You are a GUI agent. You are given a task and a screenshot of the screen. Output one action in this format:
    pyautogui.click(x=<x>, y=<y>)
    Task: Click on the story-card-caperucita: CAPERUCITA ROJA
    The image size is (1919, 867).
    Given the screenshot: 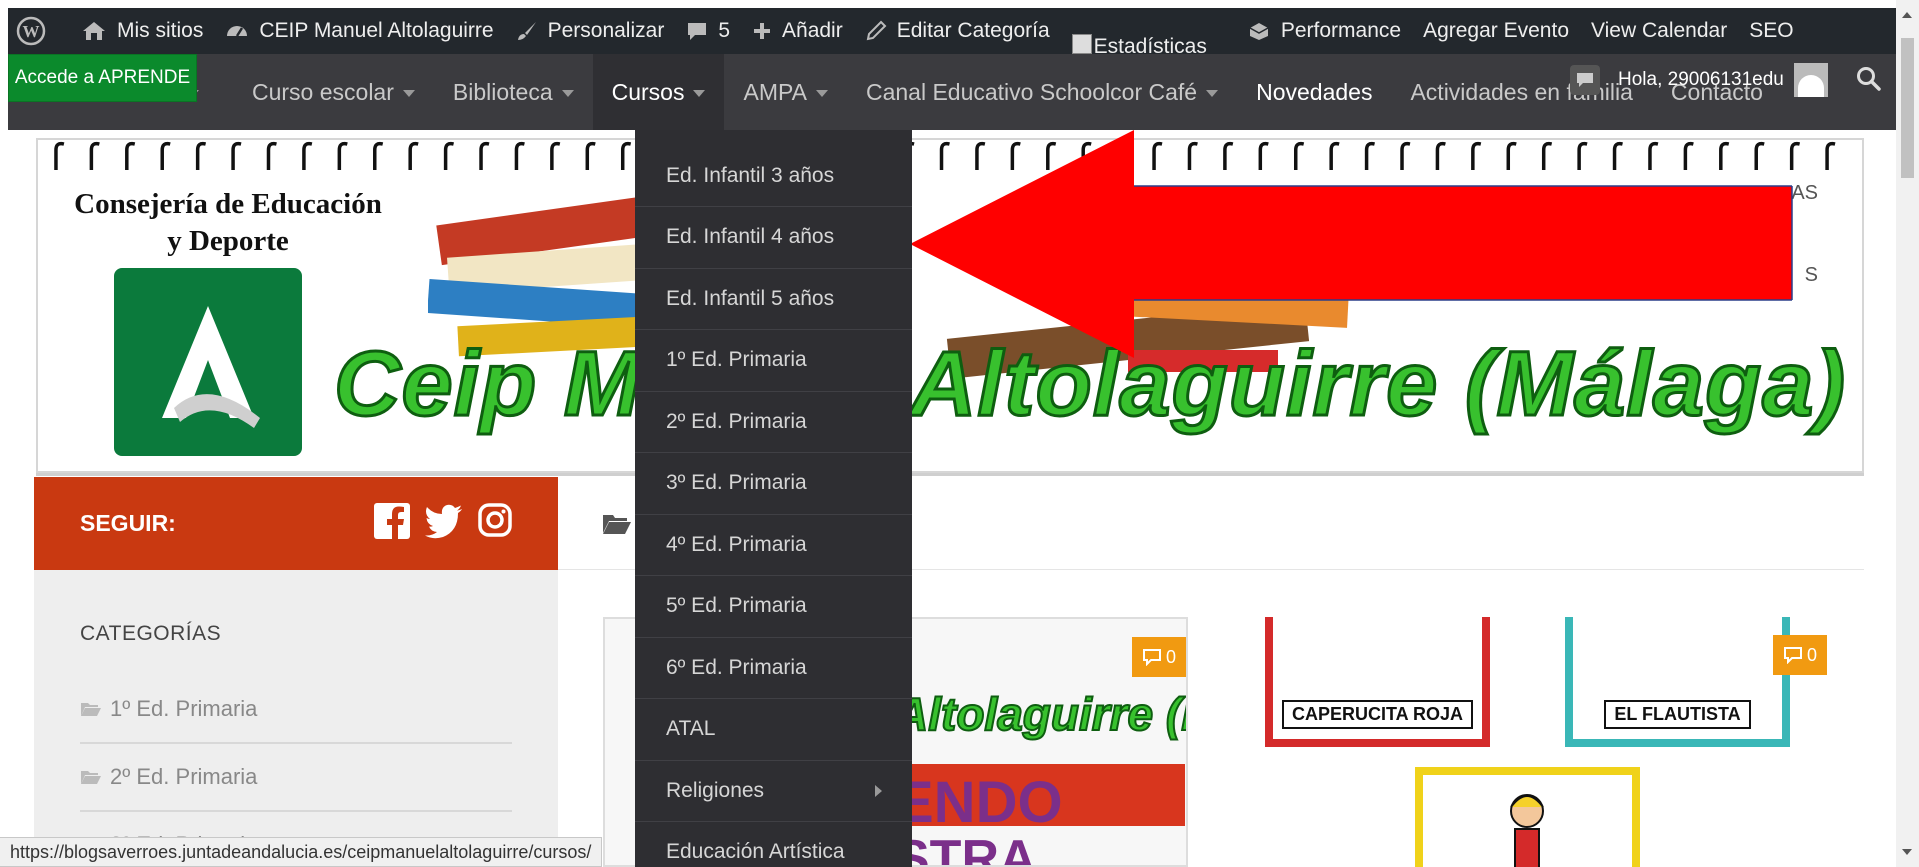 What is the action you would take?
    pyautogui.click(x=1377, y=682)
    